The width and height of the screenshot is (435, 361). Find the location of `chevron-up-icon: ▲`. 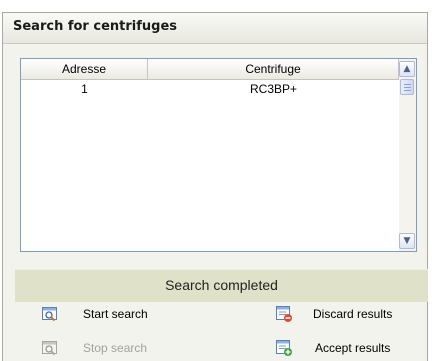

chevron-up-icon: ▲ is located at coordinates (407, 69).